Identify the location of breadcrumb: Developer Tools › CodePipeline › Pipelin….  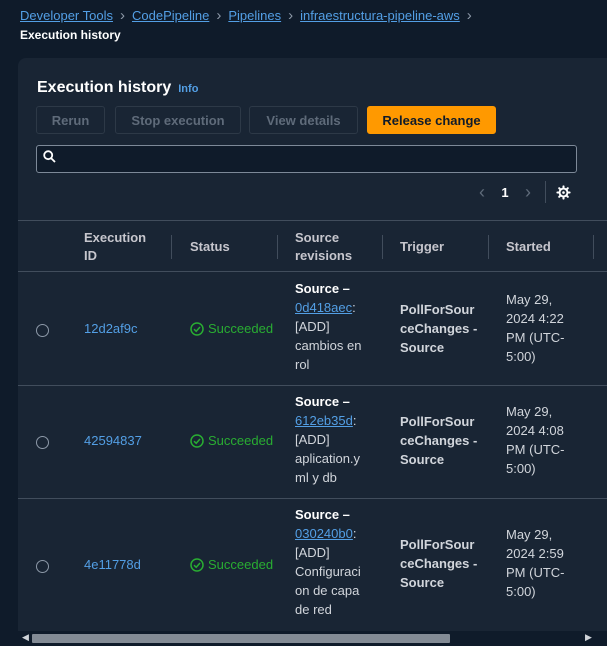
(249, 15).